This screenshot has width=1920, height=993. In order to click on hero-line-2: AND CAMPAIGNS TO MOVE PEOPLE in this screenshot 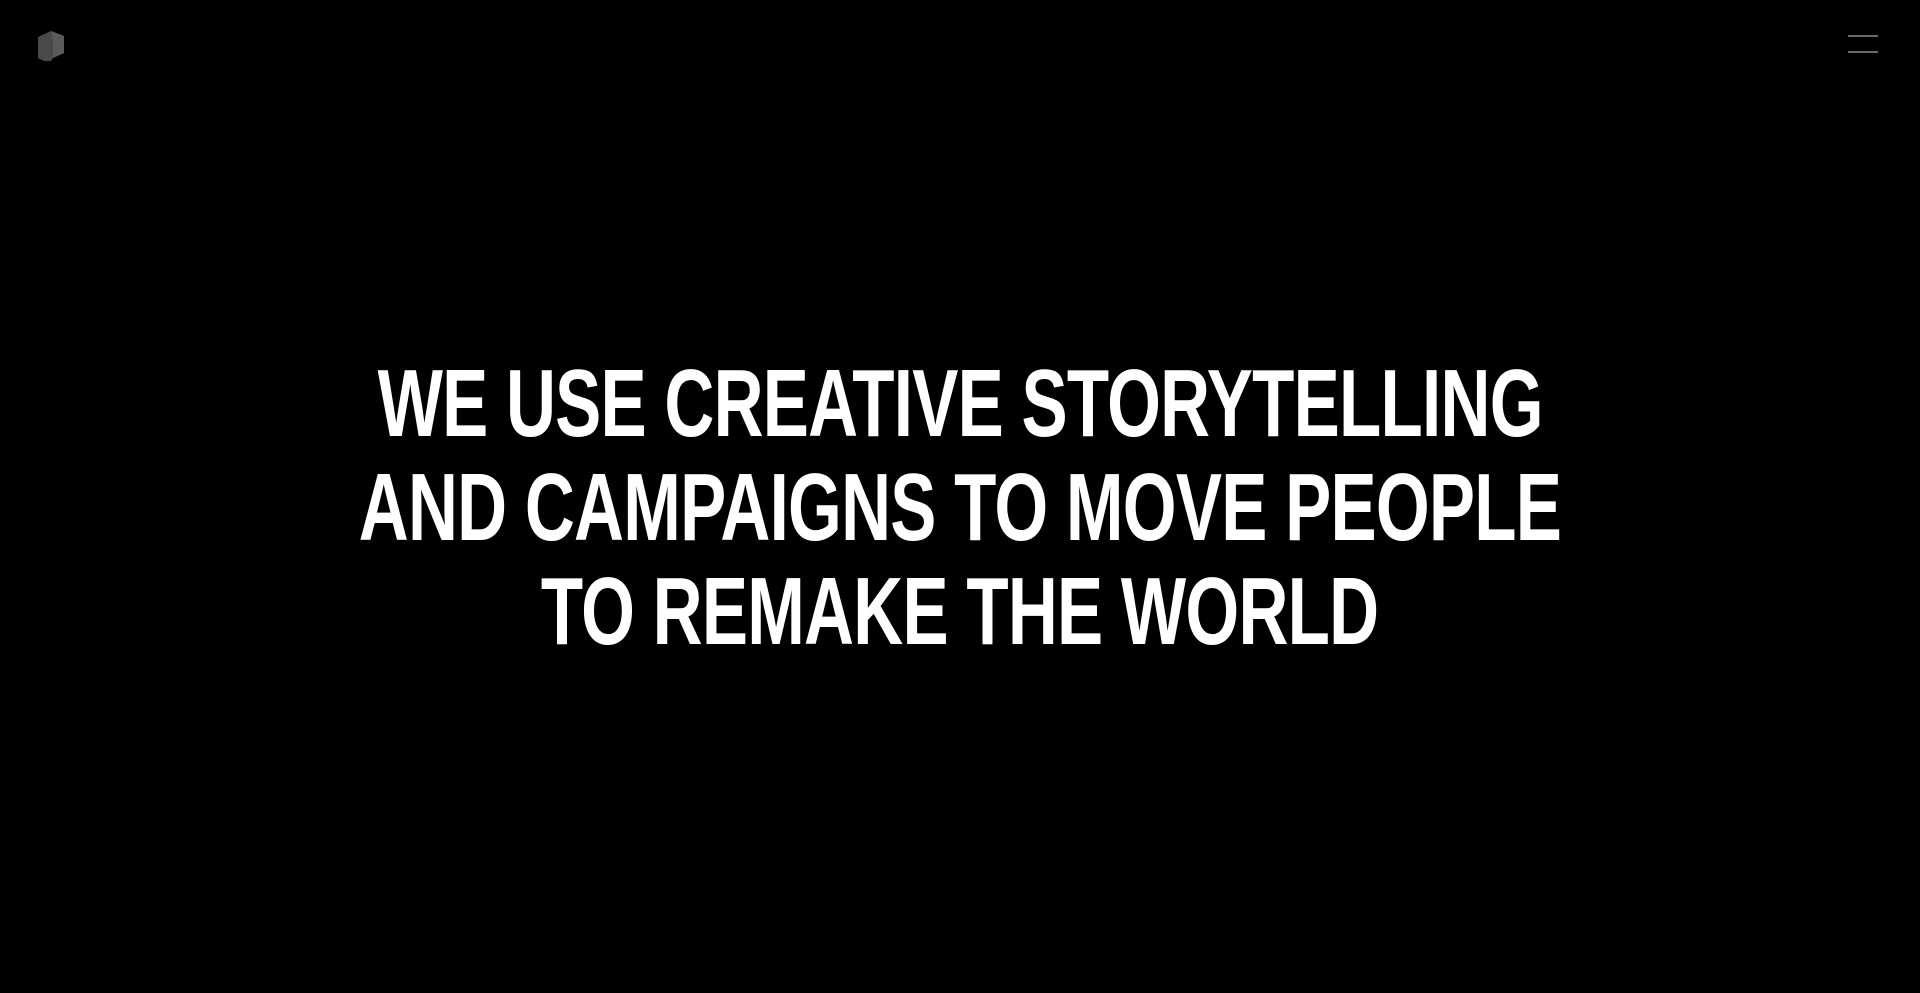, I will do `click(960, 507)`.